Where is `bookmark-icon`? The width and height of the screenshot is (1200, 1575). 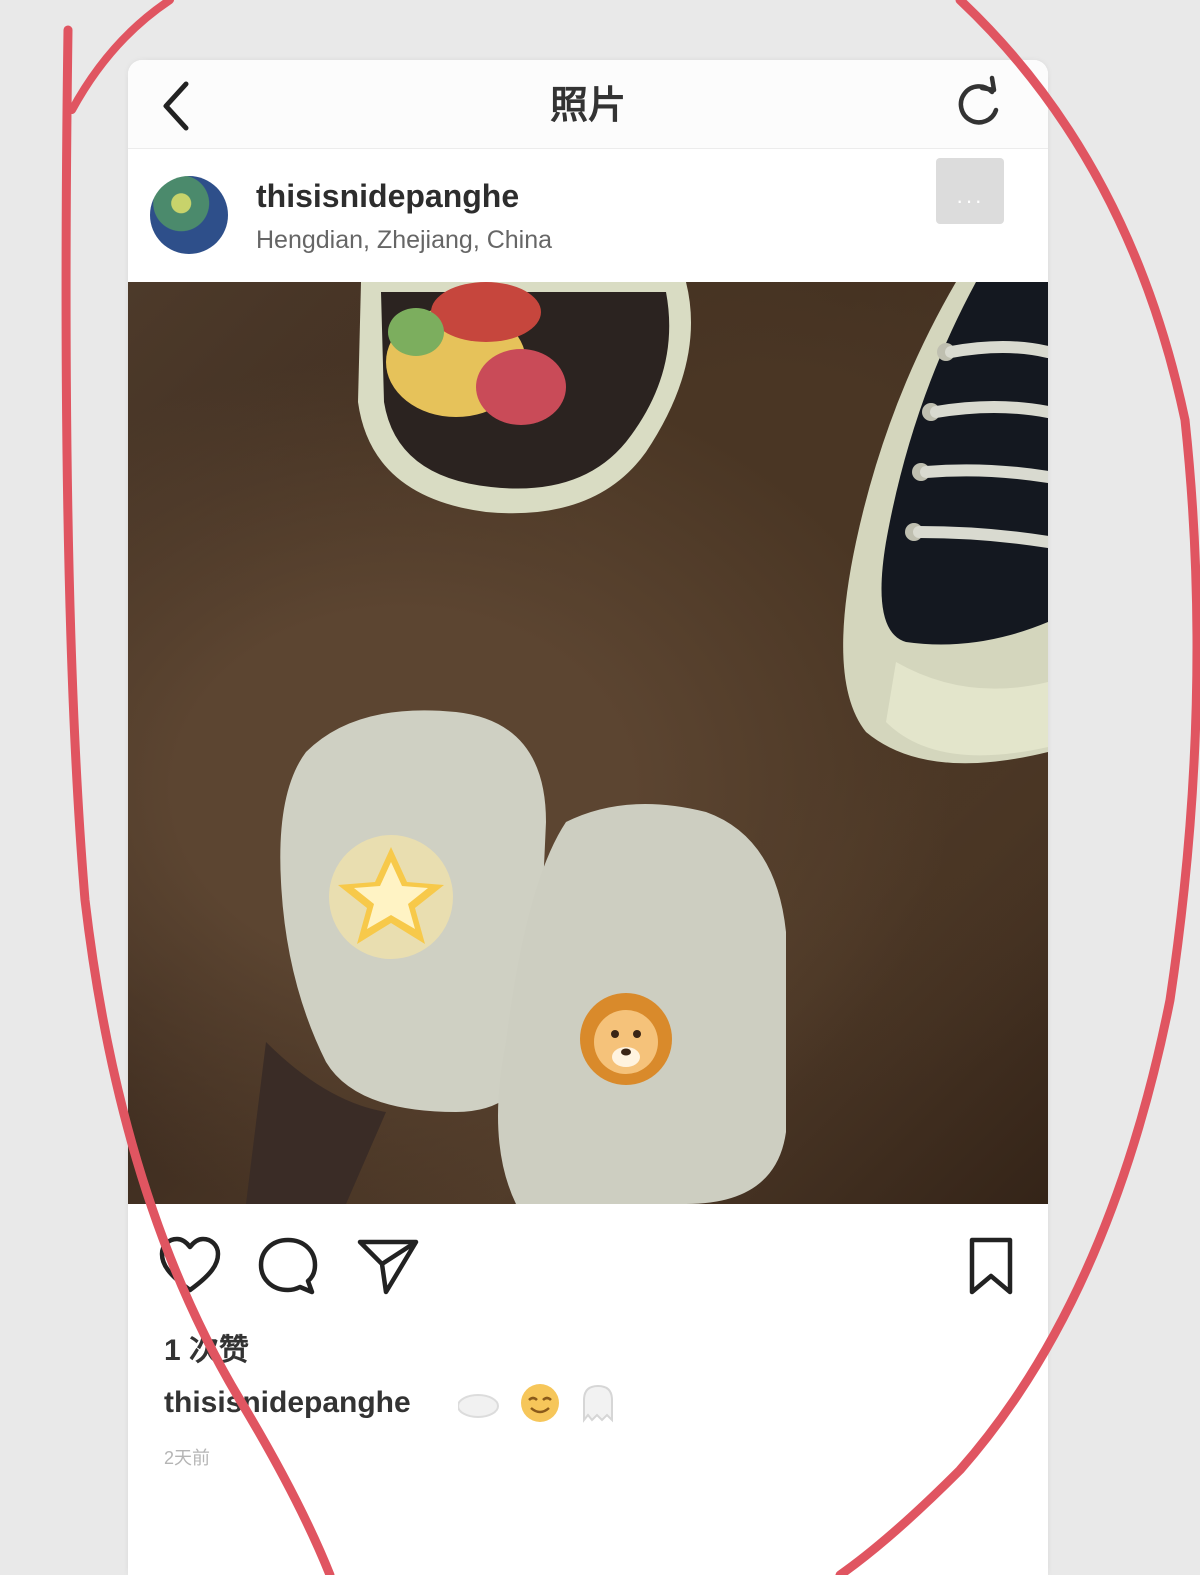
bookmark-icon is located at coordinates (991, 1266).